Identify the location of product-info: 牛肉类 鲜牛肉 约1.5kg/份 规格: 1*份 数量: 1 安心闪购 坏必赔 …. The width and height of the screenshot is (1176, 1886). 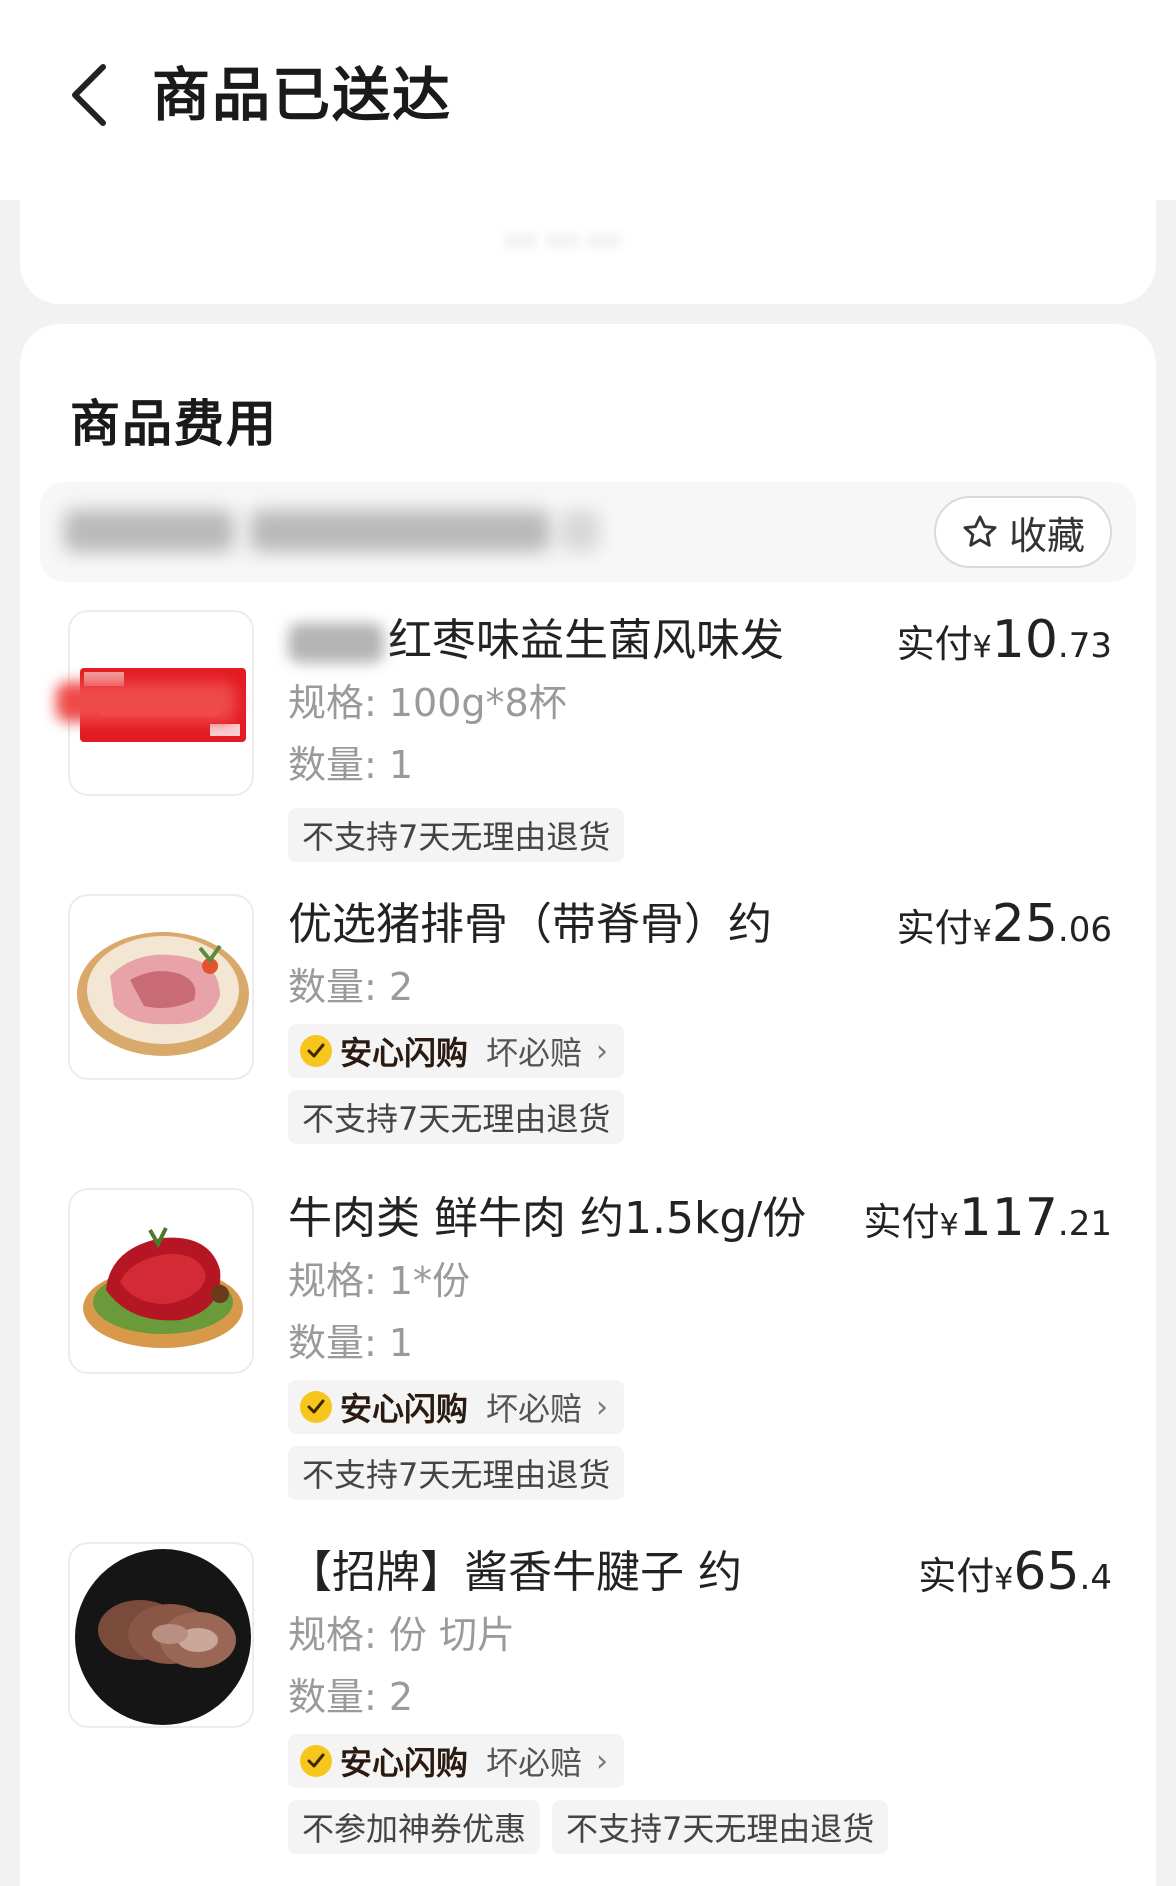
(568, 1344).